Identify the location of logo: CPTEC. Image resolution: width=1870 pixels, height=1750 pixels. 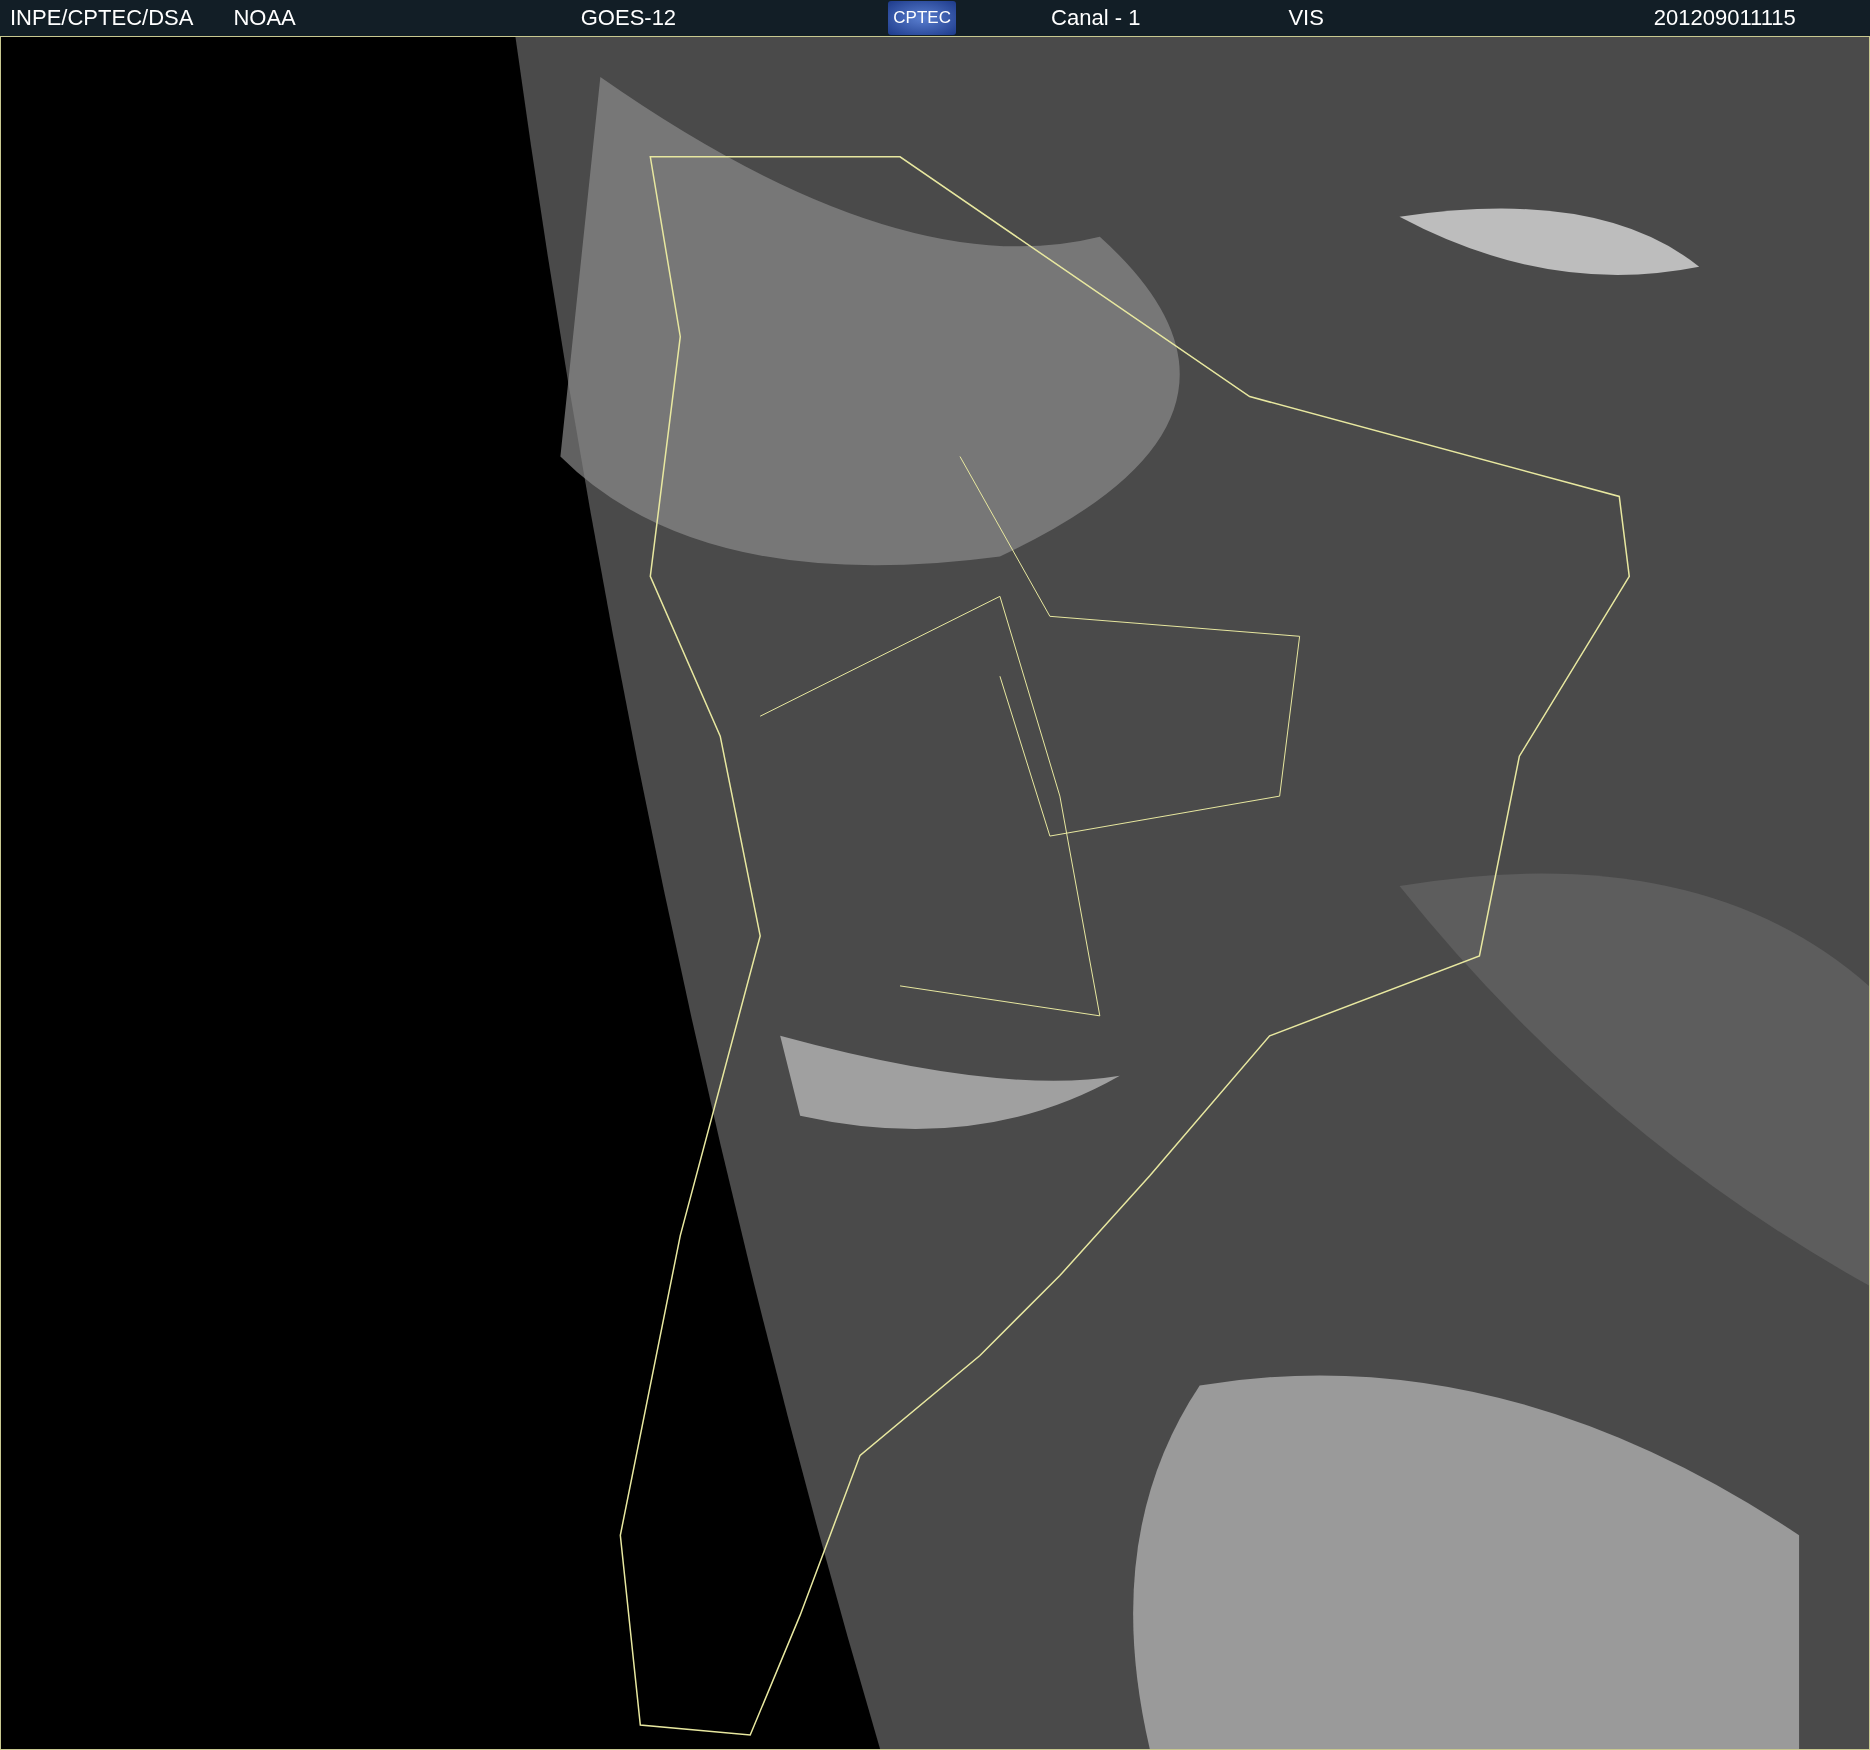
(922, 18).